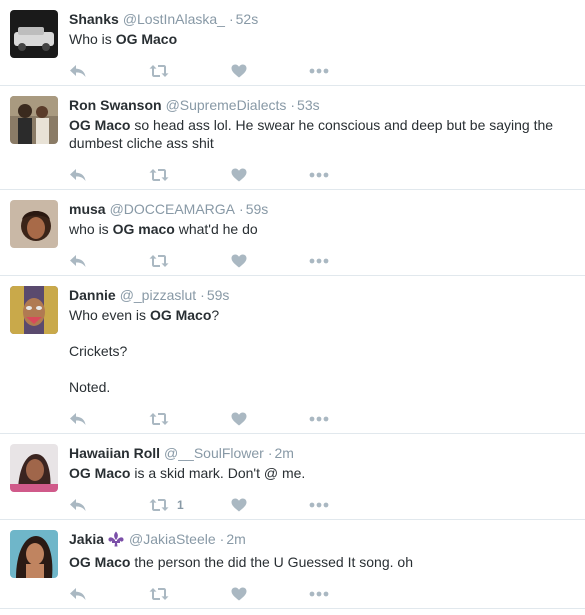  Describe the element at coordinates (90, 387) in the screenshot. I see `text-run: Noted.` at that location.